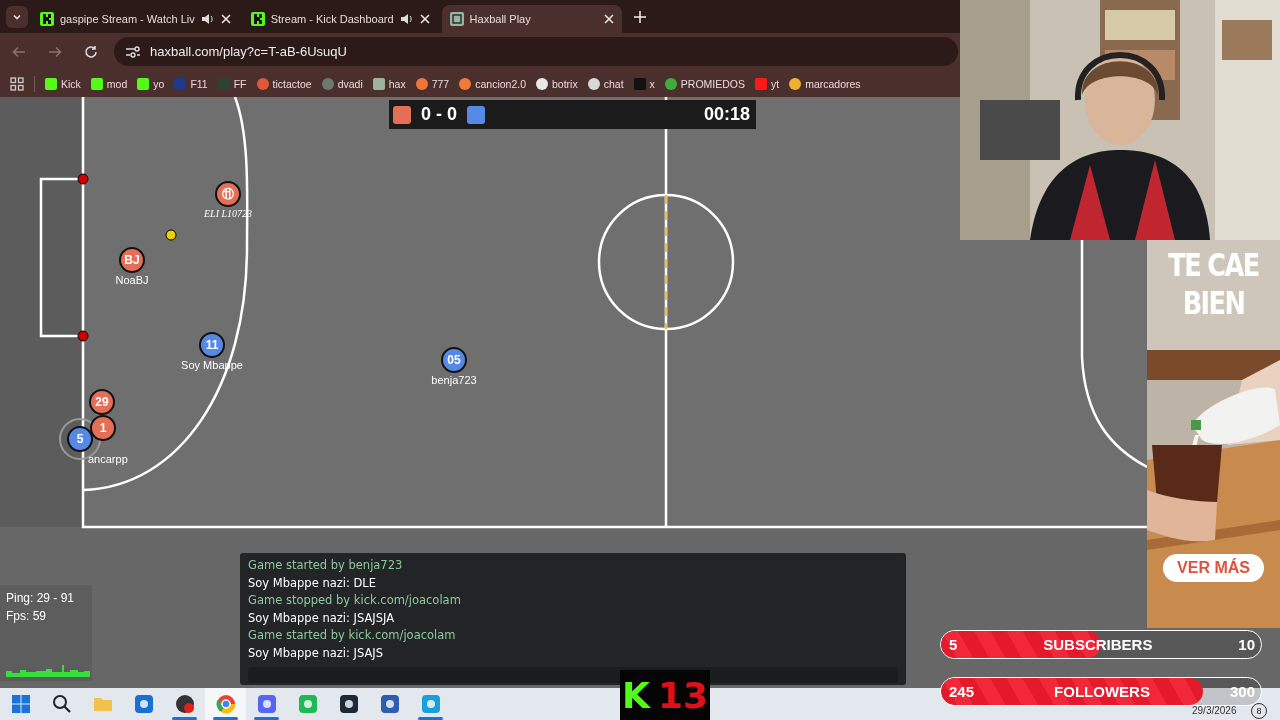 This screenshot has width=1280, height=720. Describe the element at coordinates (557, 83) in the screenshot. I see `bookmark: botrix` at that location.